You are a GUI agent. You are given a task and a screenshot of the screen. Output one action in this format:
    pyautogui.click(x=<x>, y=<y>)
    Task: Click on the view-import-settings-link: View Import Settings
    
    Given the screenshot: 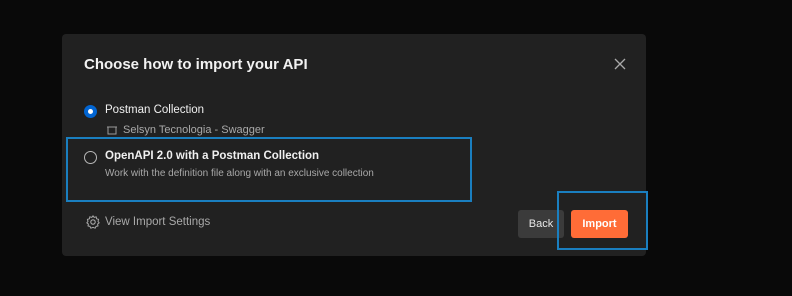 What is the action you would take?
    pyautogui.click(x=148, y=222)
    